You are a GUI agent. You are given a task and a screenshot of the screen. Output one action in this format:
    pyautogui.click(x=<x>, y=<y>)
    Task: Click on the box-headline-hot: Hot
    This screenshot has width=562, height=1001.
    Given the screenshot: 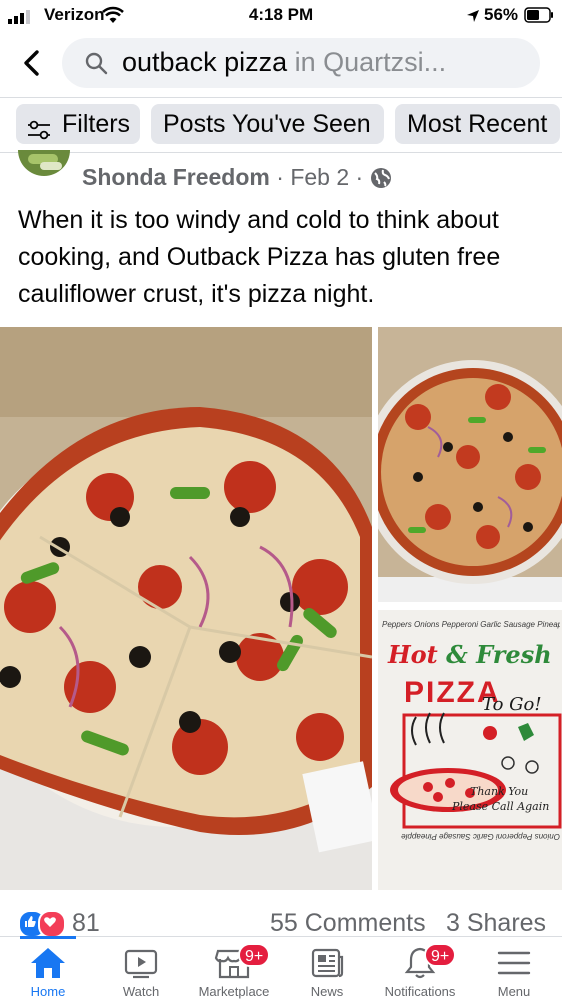 What is the action you would take?
    pyautogui.click(x=413, y=654)
    